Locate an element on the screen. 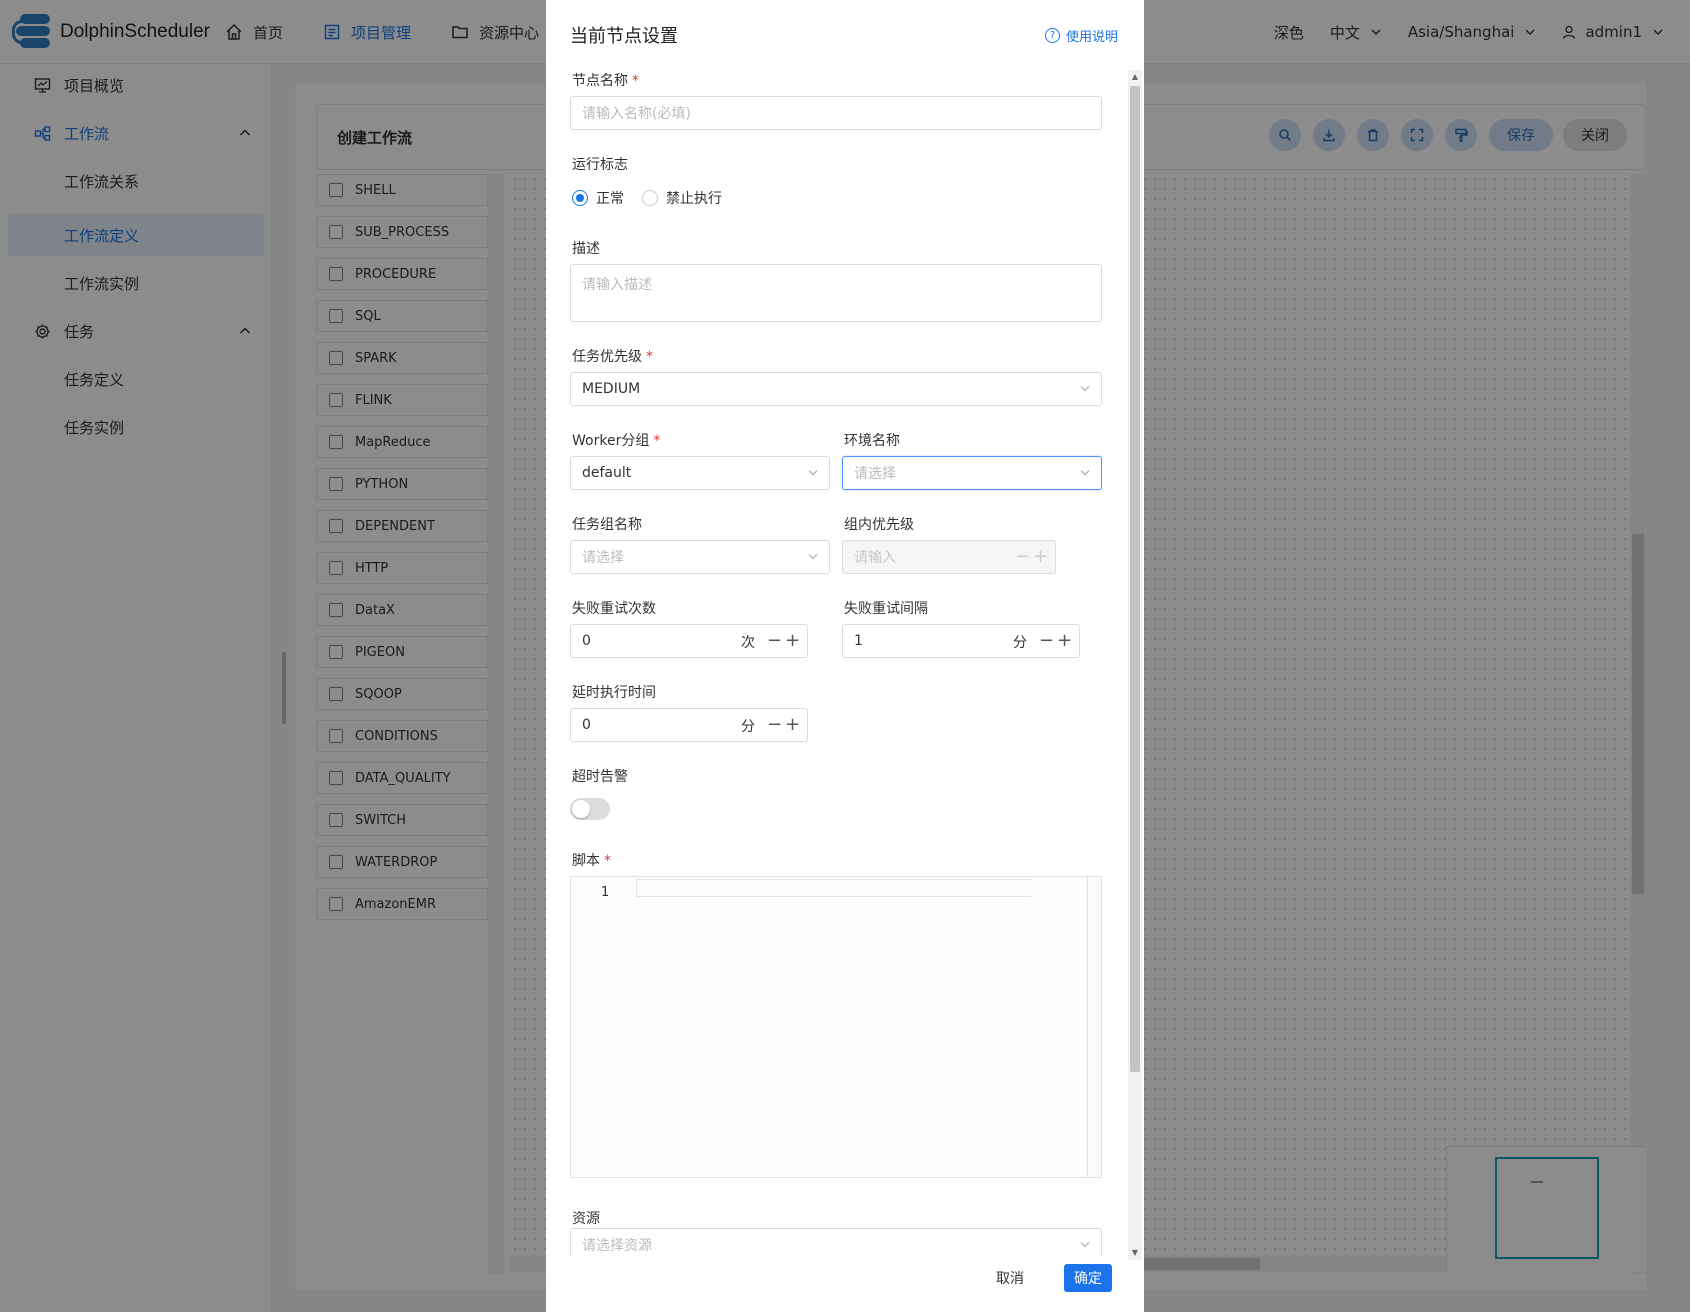  retry-times-label: 失败重试次数 is located at coordinates (614, 609).